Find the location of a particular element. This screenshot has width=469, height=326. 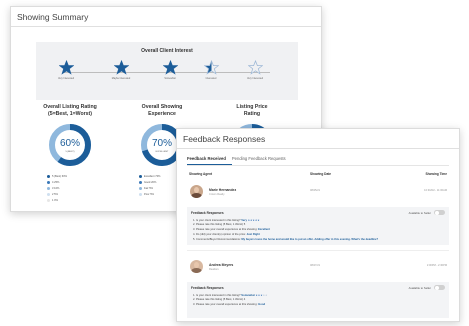

donut-percent: 60% is located at coordinates (69, 143).